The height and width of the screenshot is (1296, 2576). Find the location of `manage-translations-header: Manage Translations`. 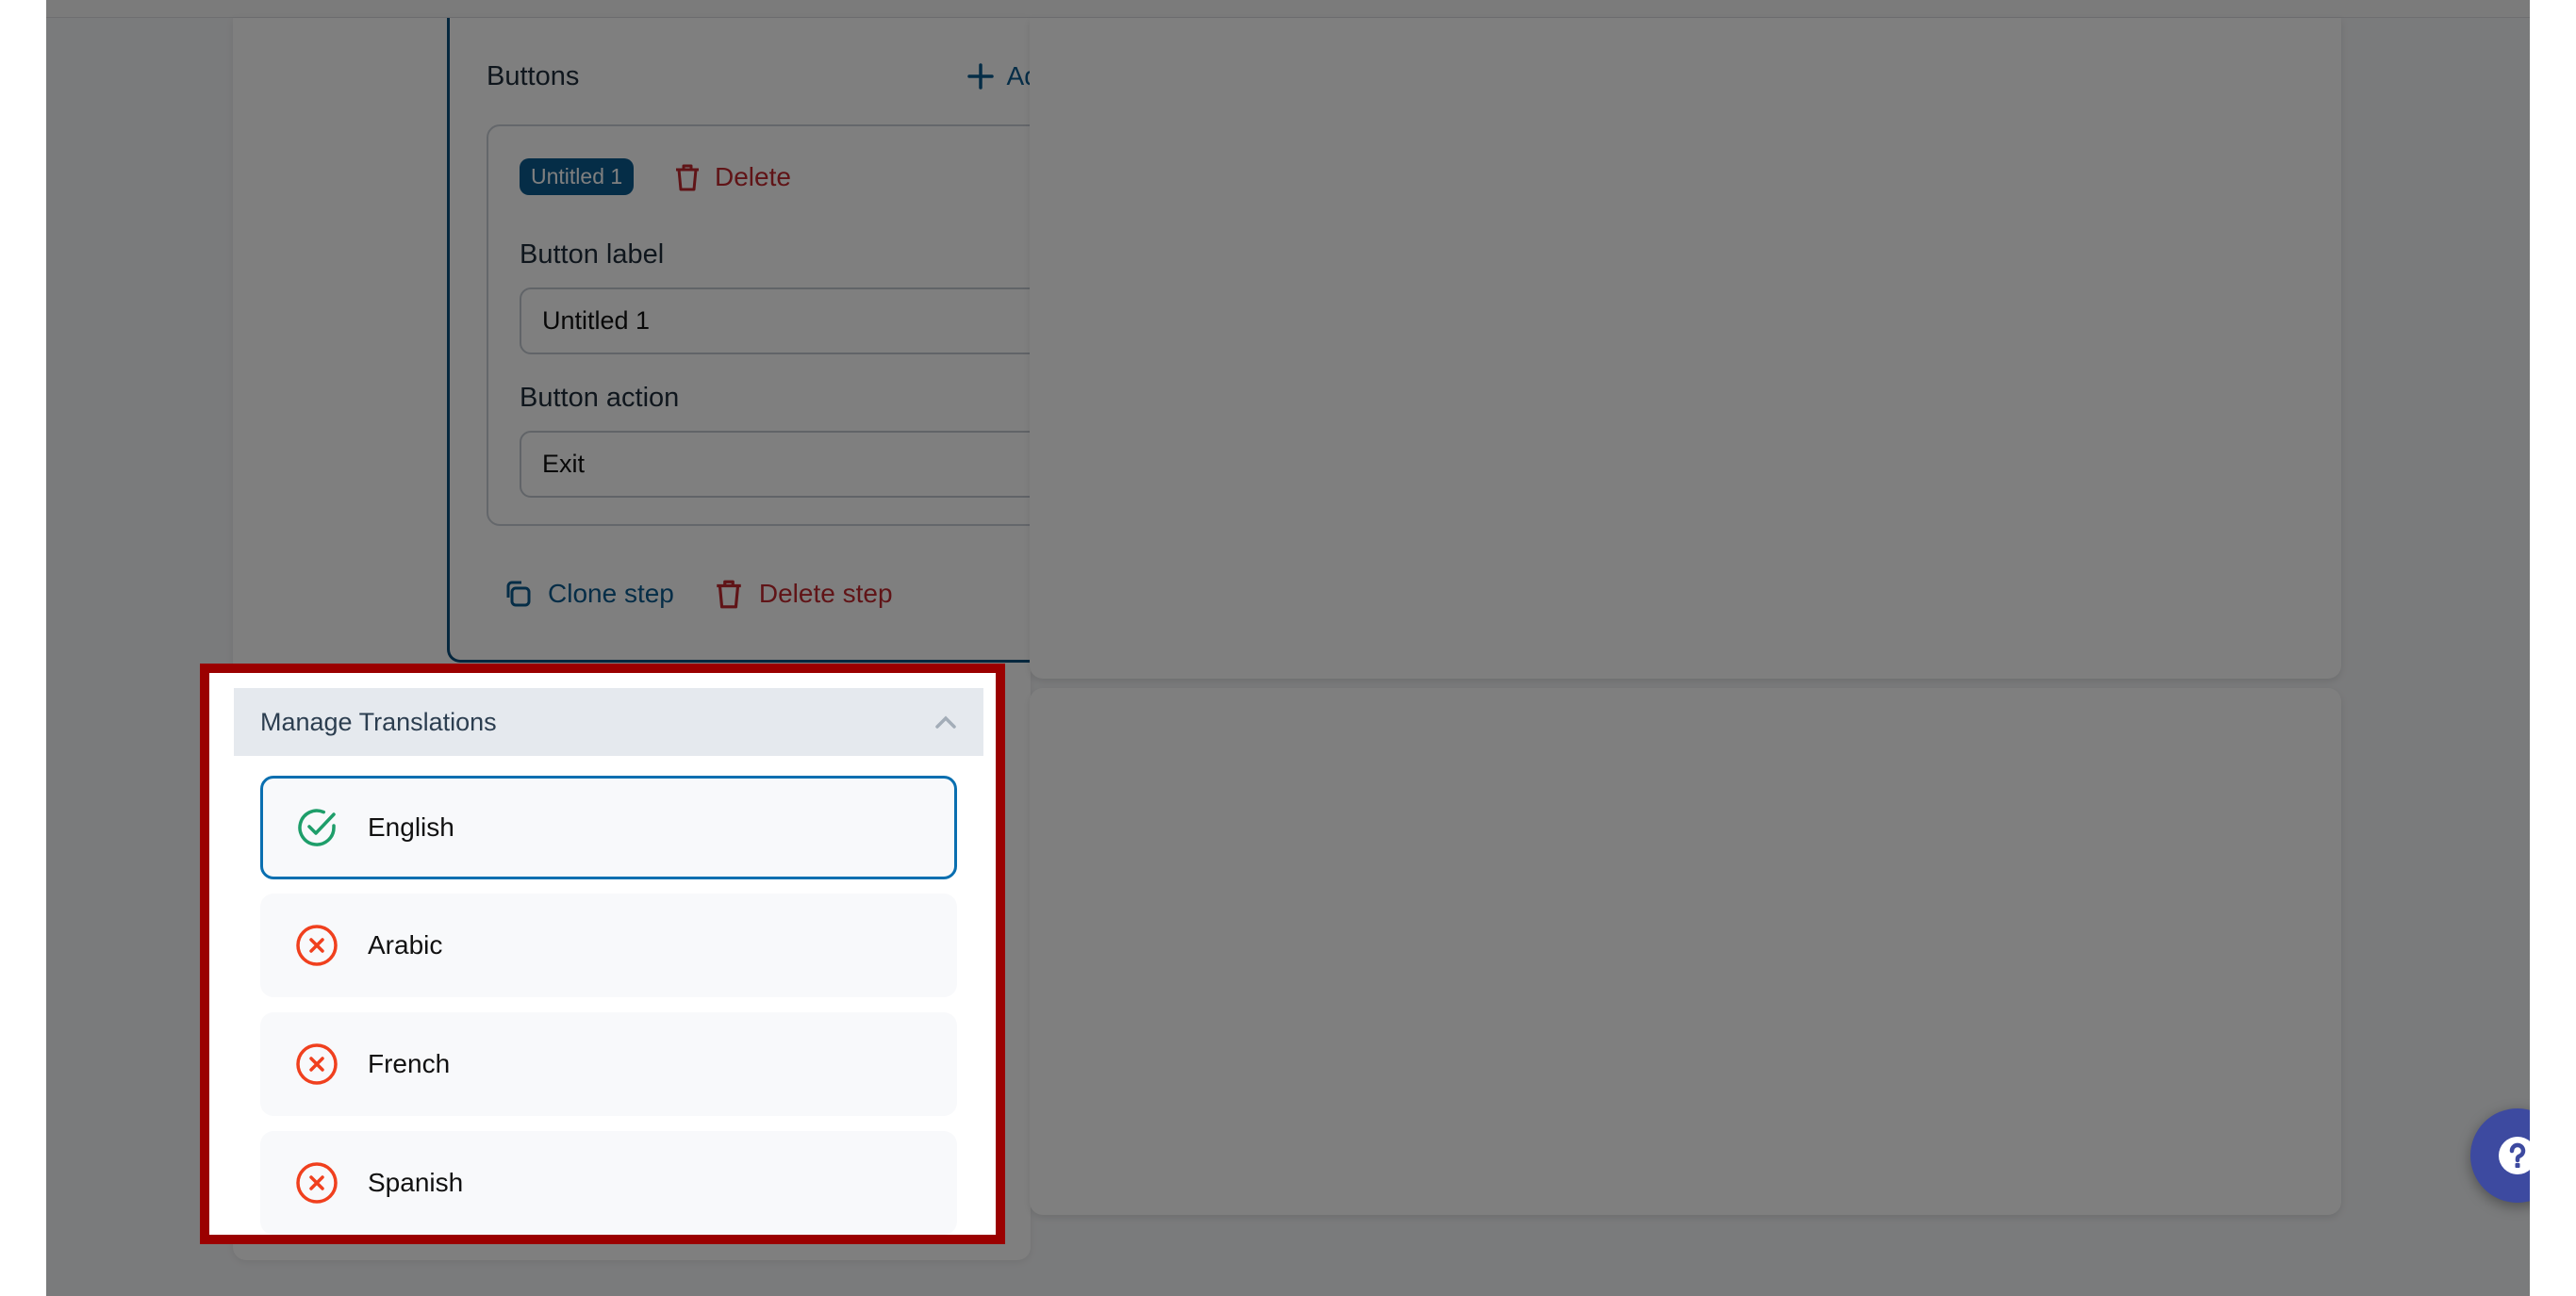

manage-translations-header: Manage Translations is located at coordinates (608, 722).